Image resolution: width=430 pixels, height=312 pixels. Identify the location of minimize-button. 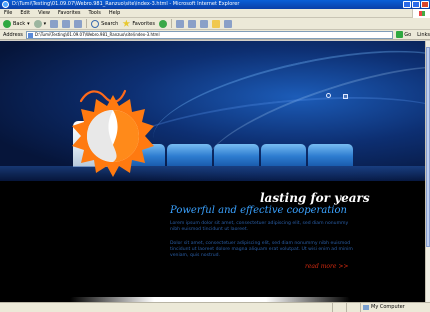
(407, 4).